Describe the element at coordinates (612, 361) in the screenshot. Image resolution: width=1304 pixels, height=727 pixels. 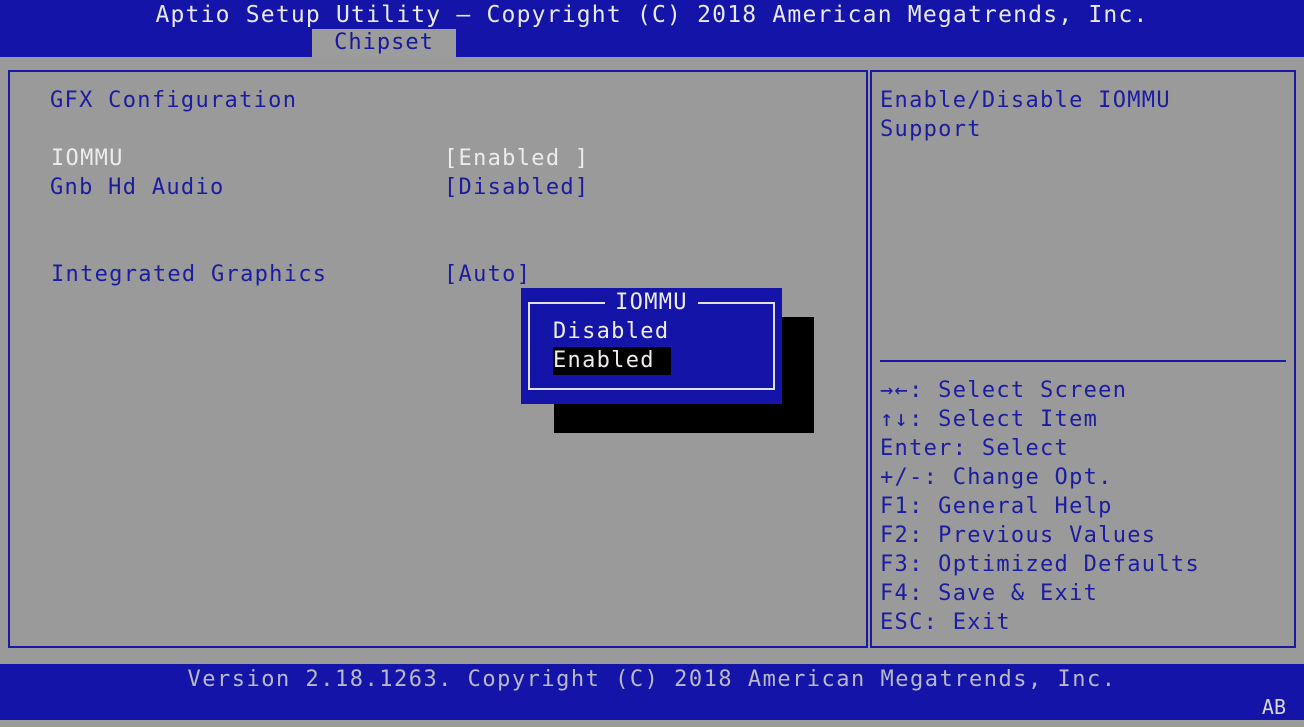
I see `popup-option-enabled: Enabled` at that location.